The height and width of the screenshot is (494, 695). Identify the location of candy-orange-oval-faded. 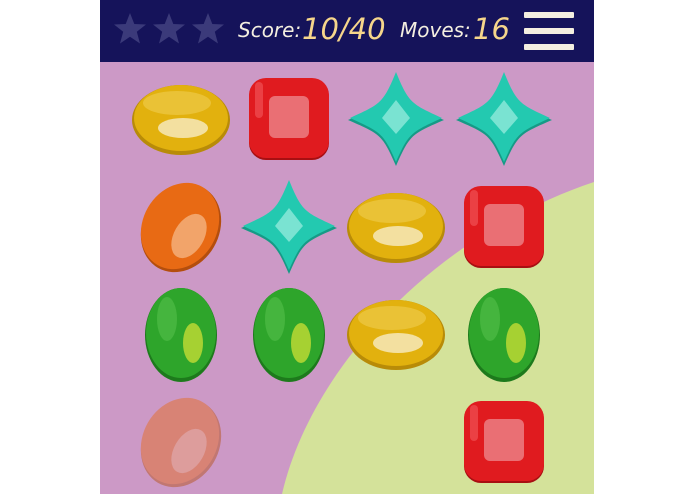
(181, 443).